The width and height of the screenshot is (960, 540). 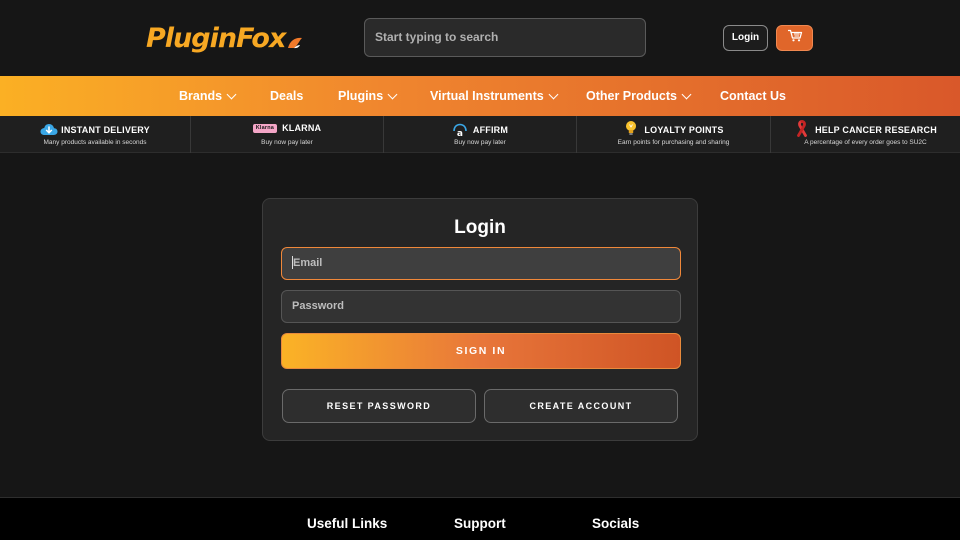 I want to click on cart-icon, so click(x=795, y=38).